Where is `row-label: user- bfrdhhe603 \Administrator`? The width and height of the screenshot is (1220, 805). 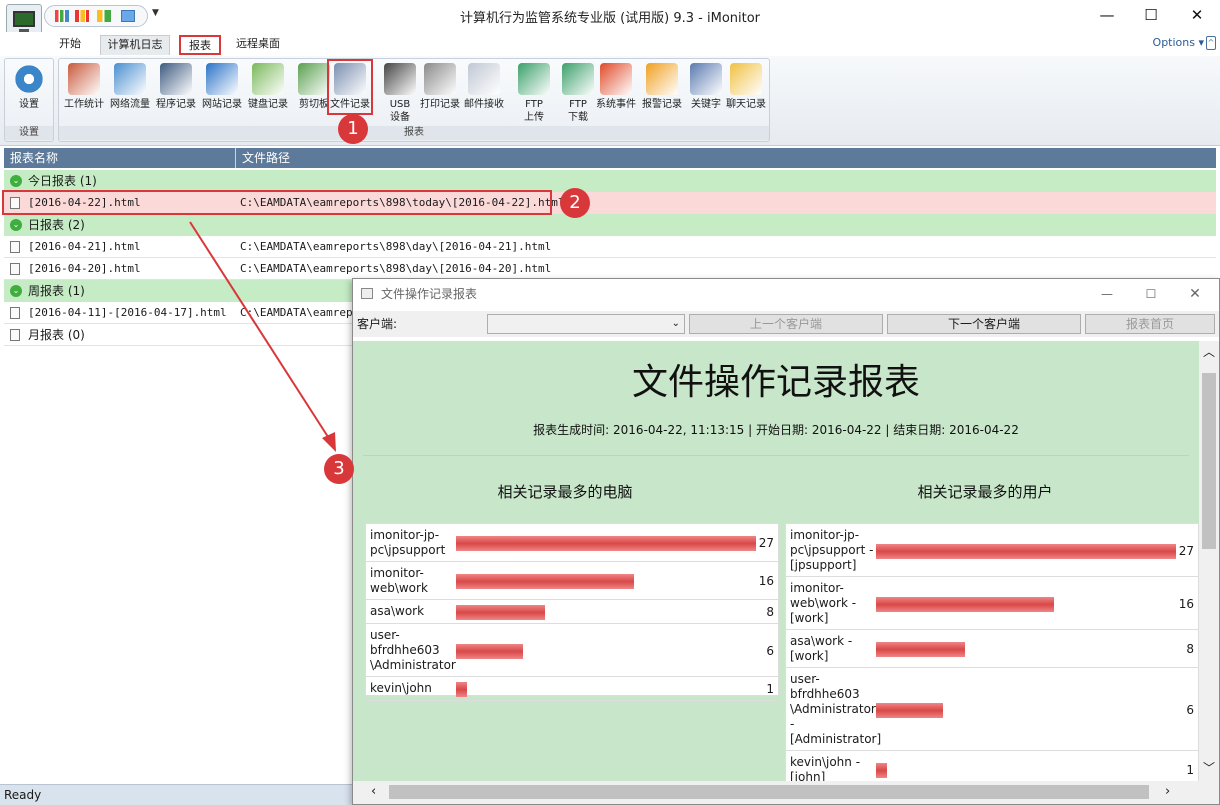 row-label: user- bfrdhhe603 \Administrator is located at coordinates (413, 650).